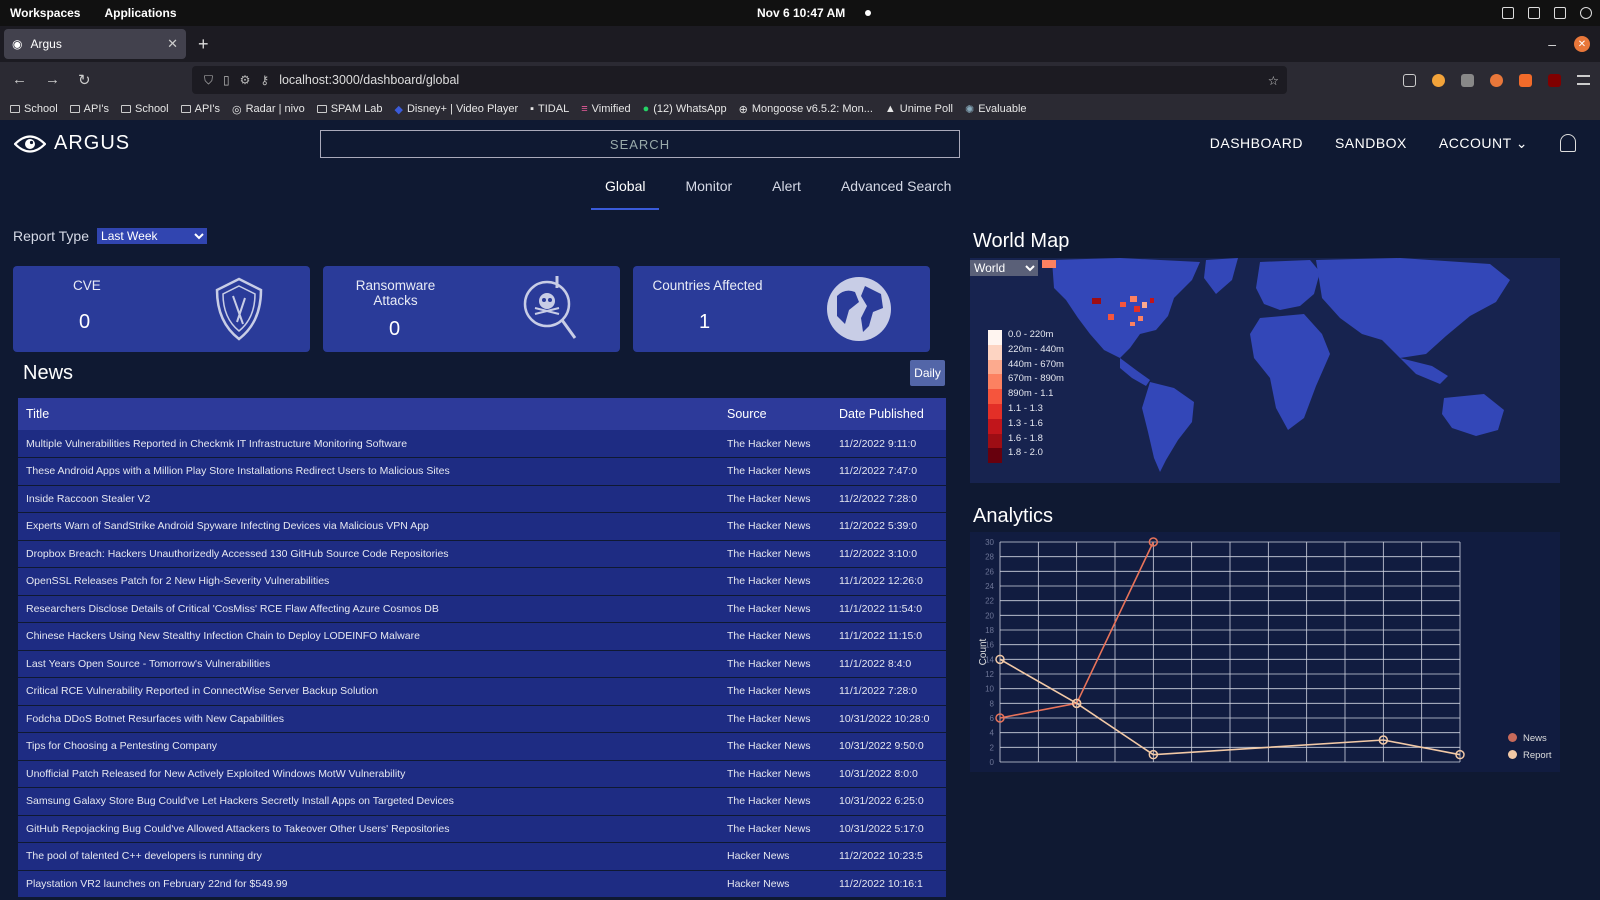 This screenshot has width=1600, height=900. Describe the element at coordinates (1483, 143) in the screenshot. I see `nav-account: ACCOUNT ⌄` at that location.